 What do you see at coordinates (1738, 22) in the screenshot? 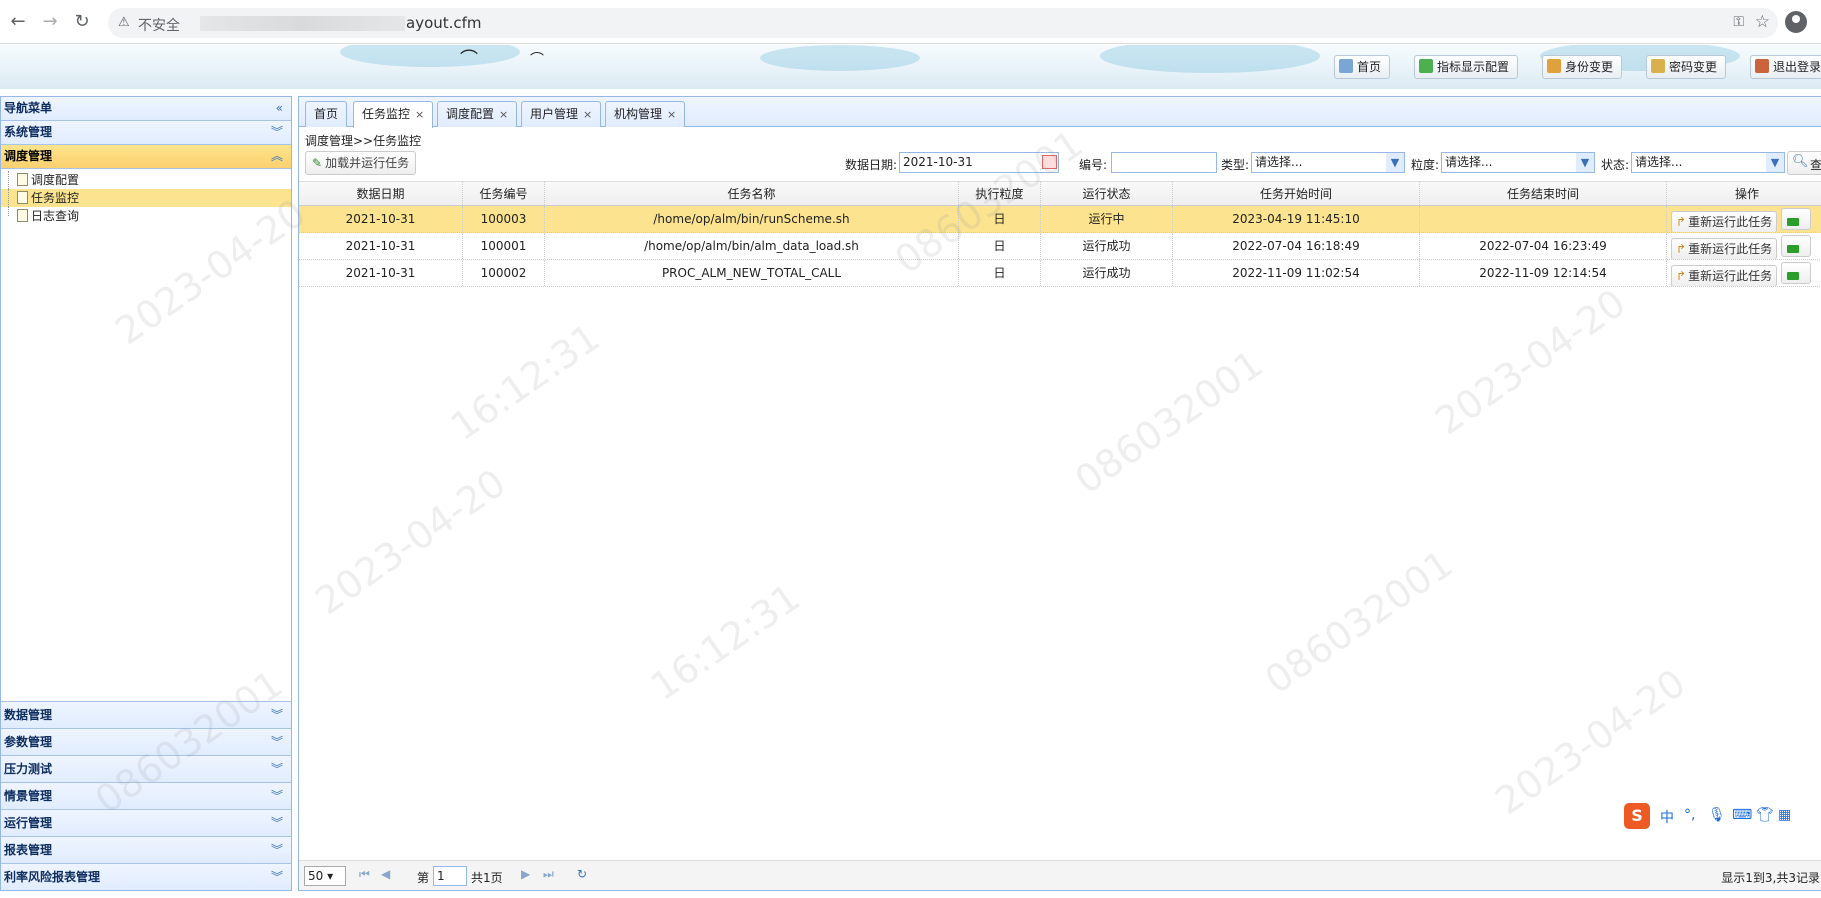
I see `password-key-icon: ⚿` at bounding box center [1738, 22].